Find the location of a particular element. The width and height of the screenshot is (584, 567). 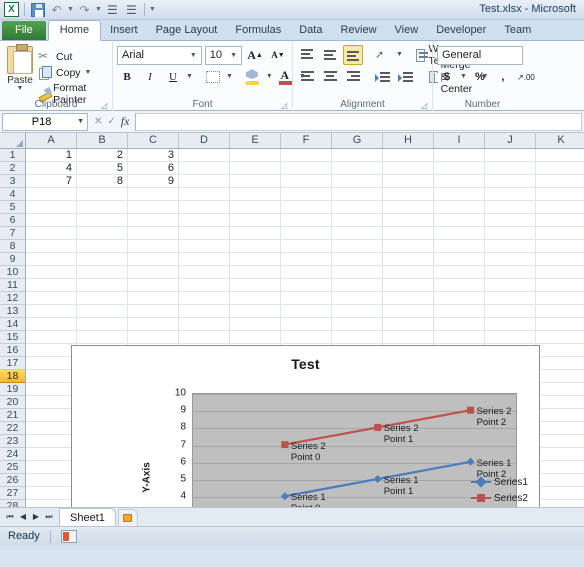

cell-C3: 9 is located at coordinates (153, 181).